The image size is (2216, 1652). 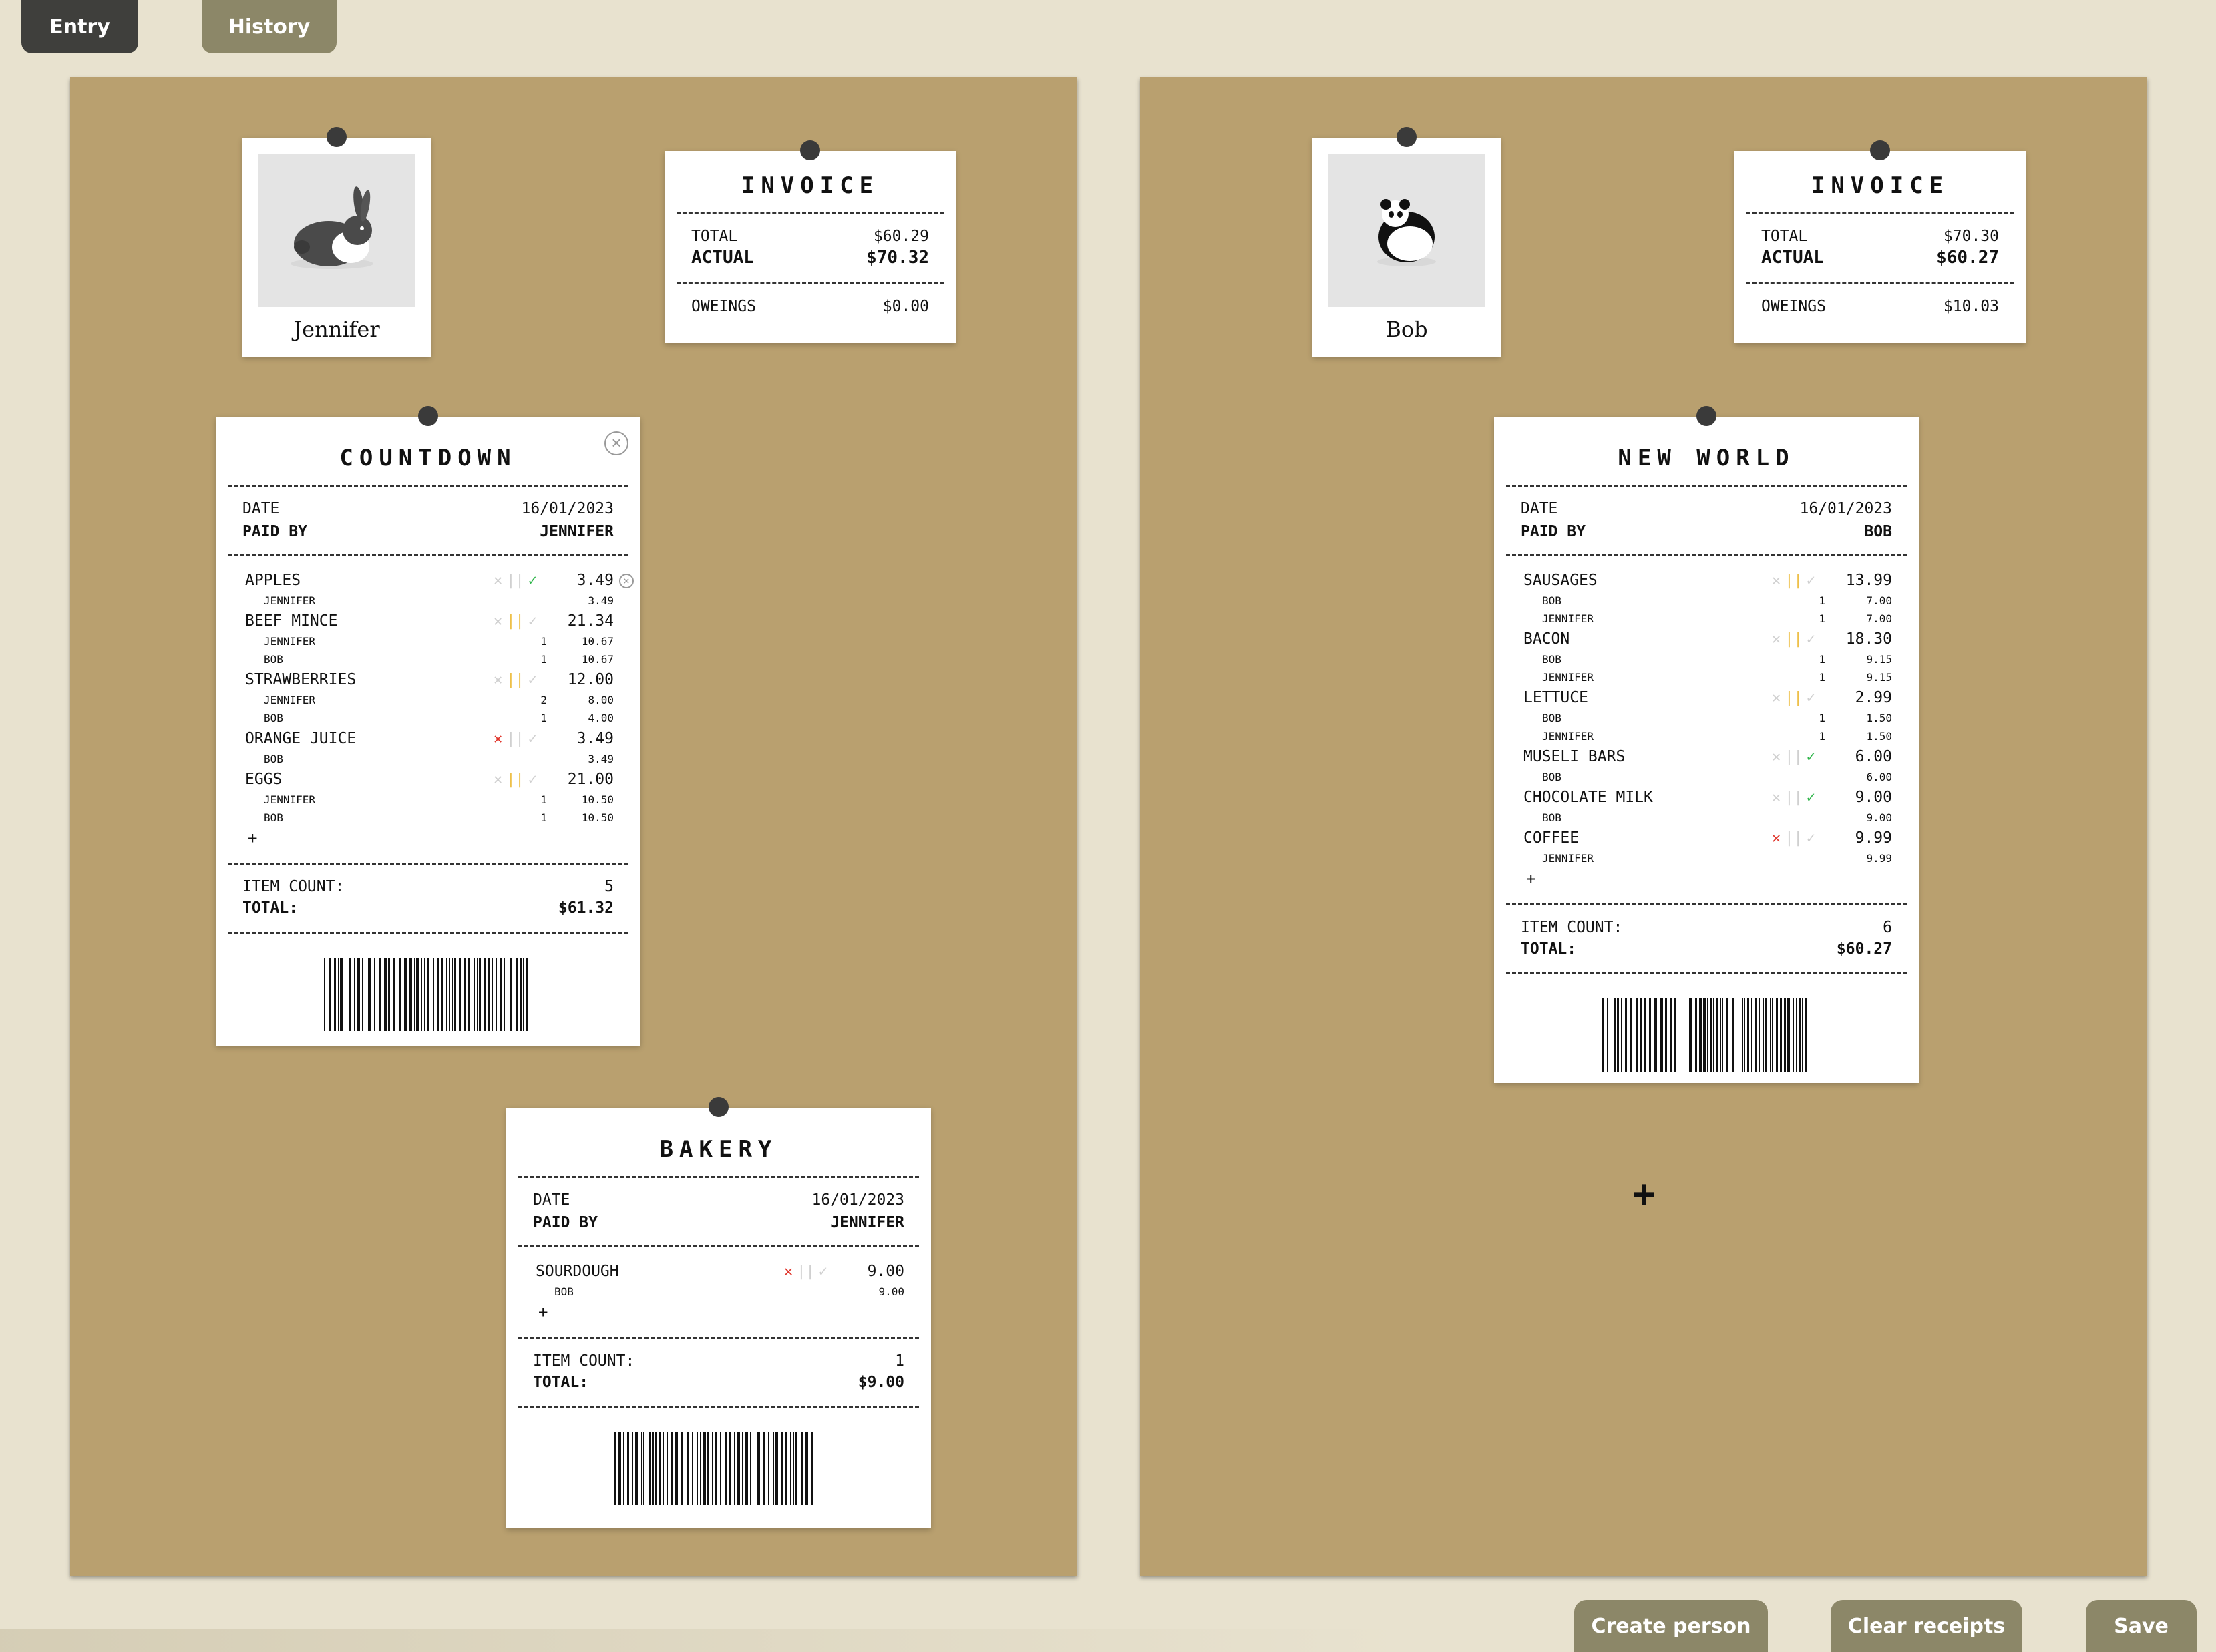 I want to click on receipt-item: STRAWBERRIES ✕ || ✓ 12.00, so click(x=429, y=679).